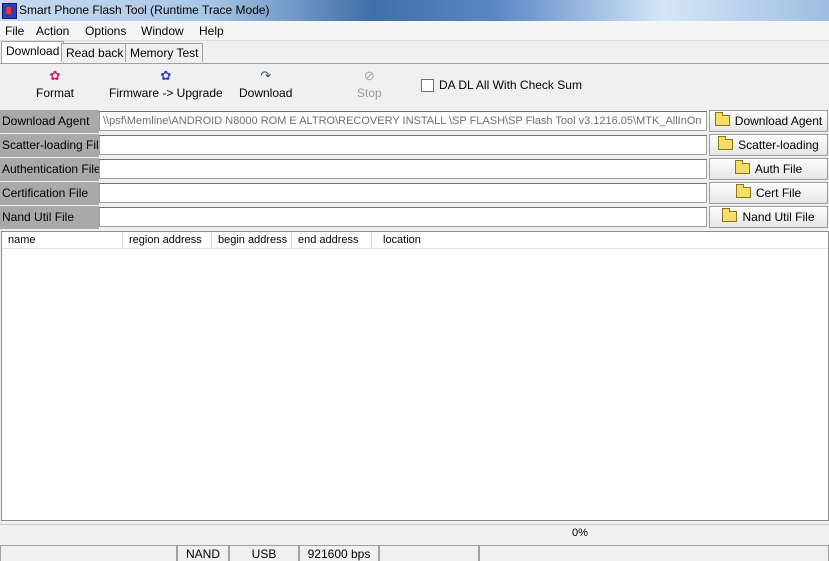 This screenshot has width=829, height=561. Describe the element at coordinates (14, 31) in the screenshot. I see `menu-file: File` at that location.